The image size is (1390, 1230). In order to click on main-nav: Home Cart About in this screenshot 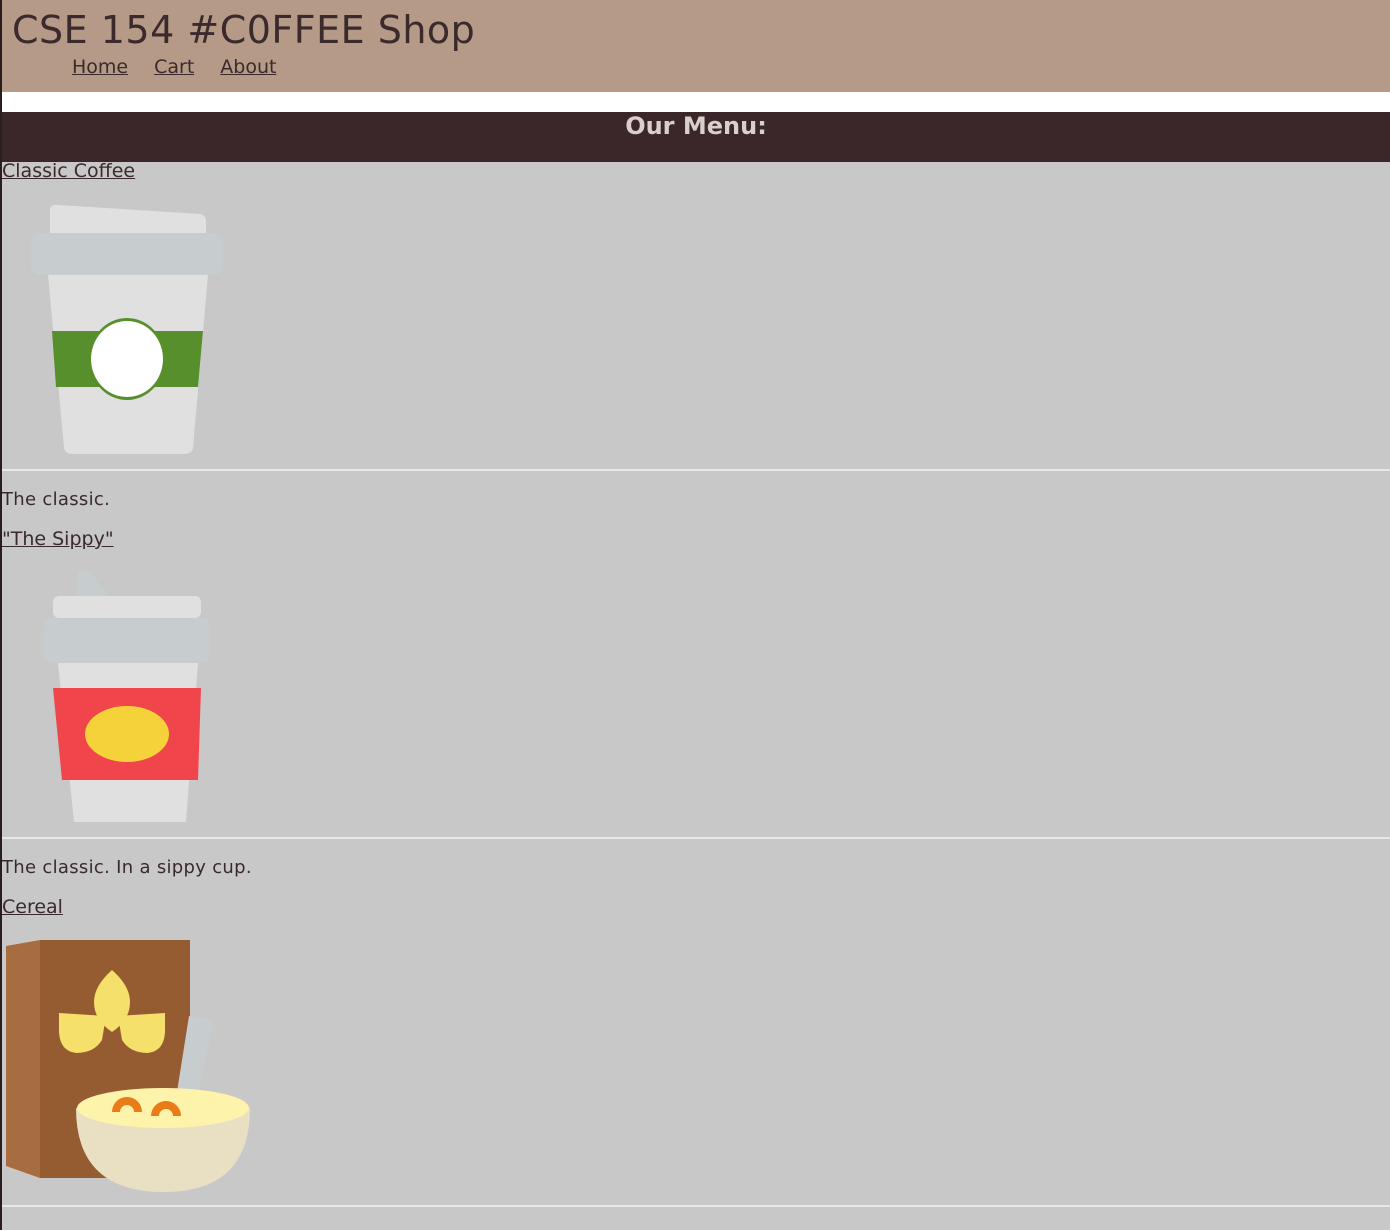, I will do `click(174, 67)`.